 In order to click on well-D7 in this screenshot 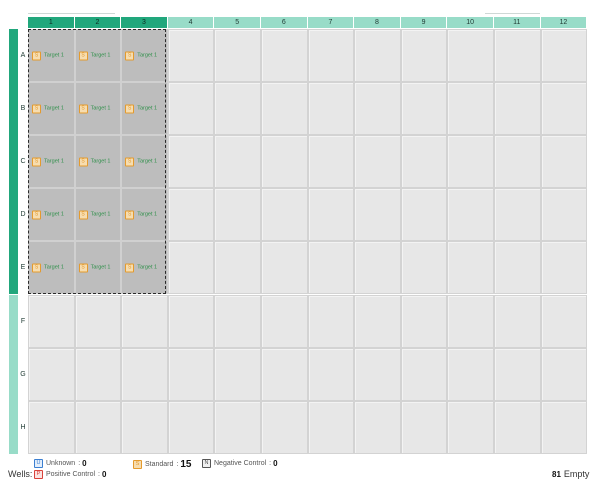, I will do `click(331, 215)`.